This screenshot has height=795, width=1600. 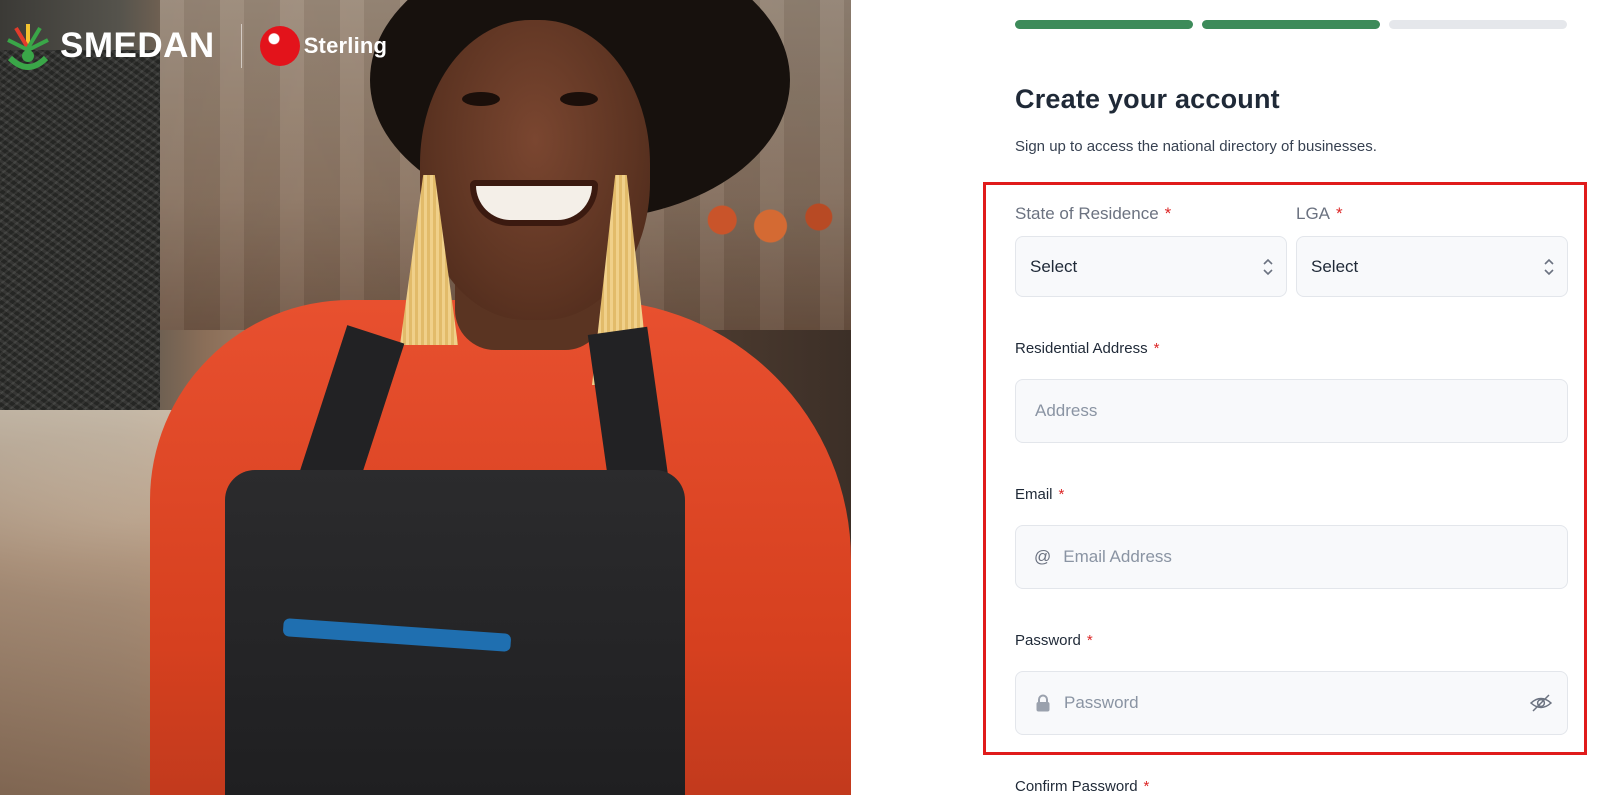 What do you see at coordinates (1313, 213) in the screenshot?
I see `lga-label-text: LGA` at bounding box center [1313, 213].